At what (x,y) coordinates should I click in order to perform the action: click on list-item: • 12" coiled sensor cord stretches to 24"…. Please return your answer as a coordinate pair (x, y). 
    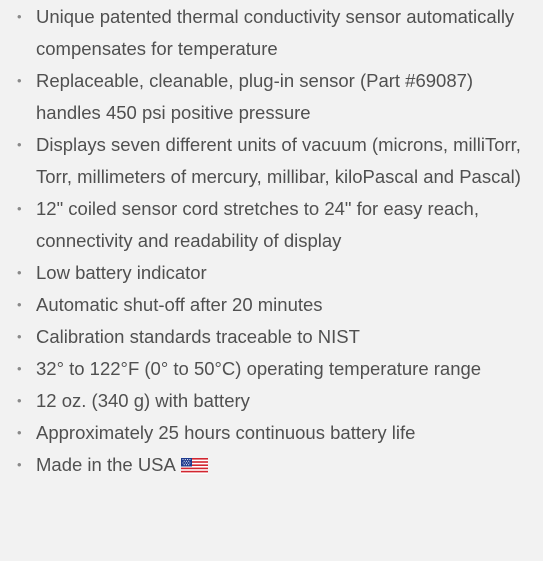
    Looking at the image, I should click on (271, 225).